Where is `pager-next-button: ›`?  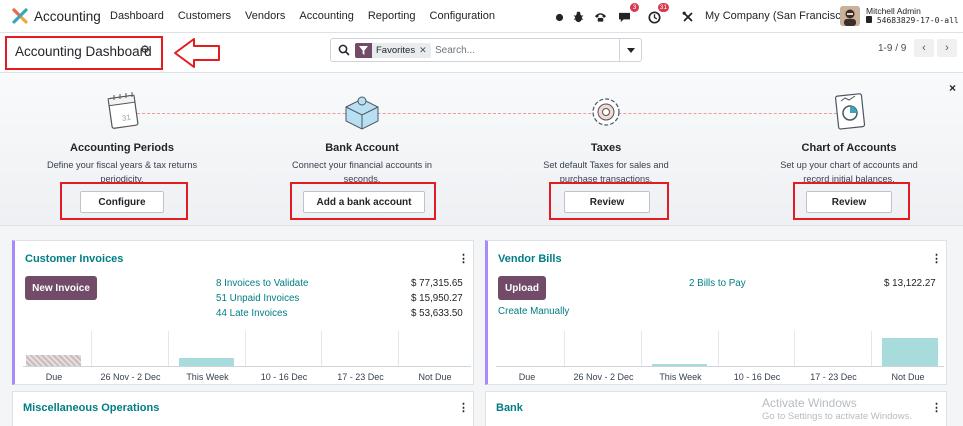 pager-next-button: › is located at coordinates (947, 48).